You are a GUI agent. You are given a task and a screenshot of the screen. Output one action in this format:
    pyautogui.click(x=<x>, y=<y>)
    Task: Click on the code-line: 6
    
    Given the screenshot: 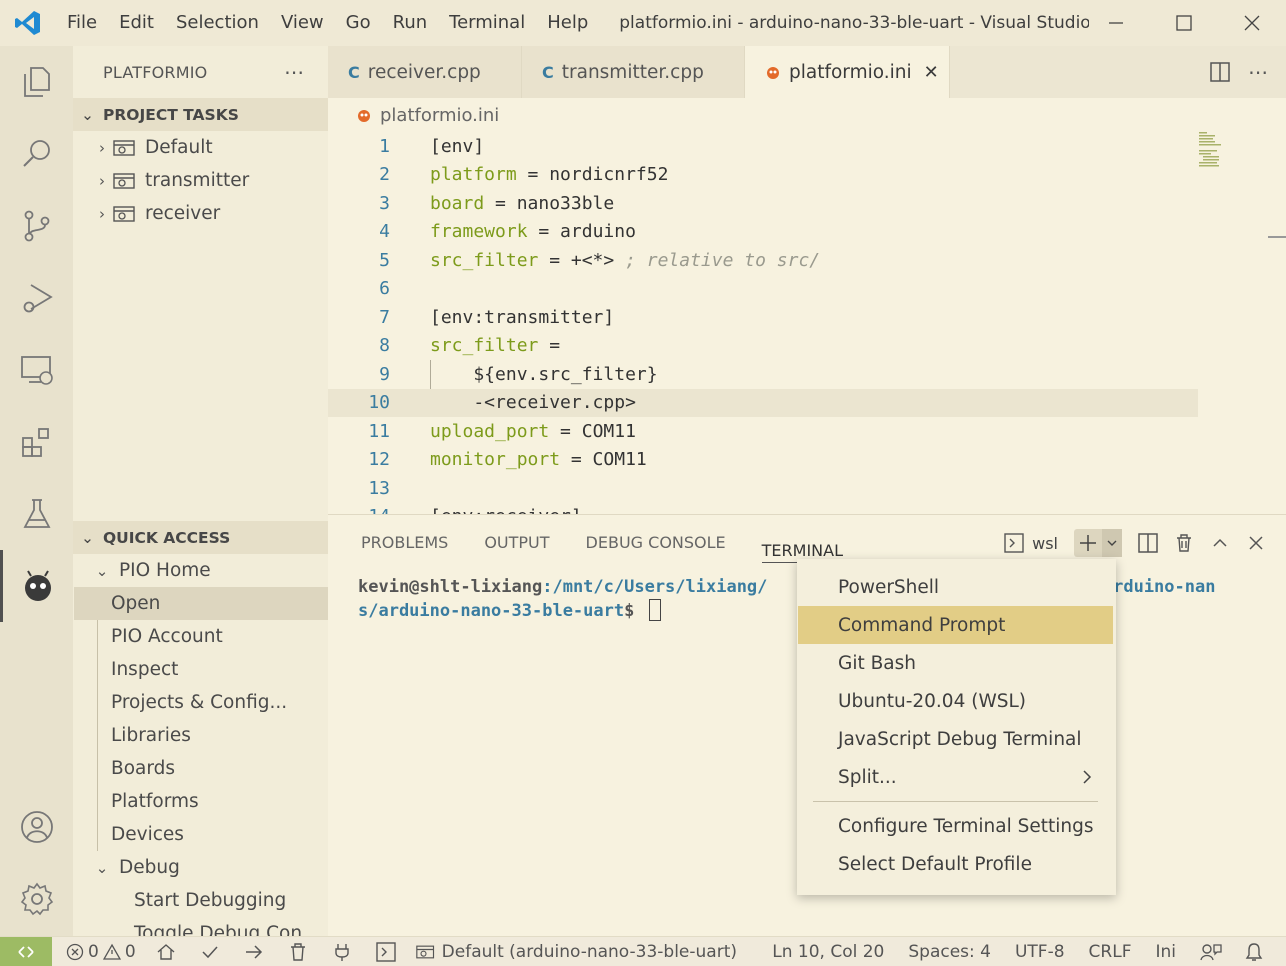 What is the action you would take?
    pyautogui.click(x=763, y=289)
    